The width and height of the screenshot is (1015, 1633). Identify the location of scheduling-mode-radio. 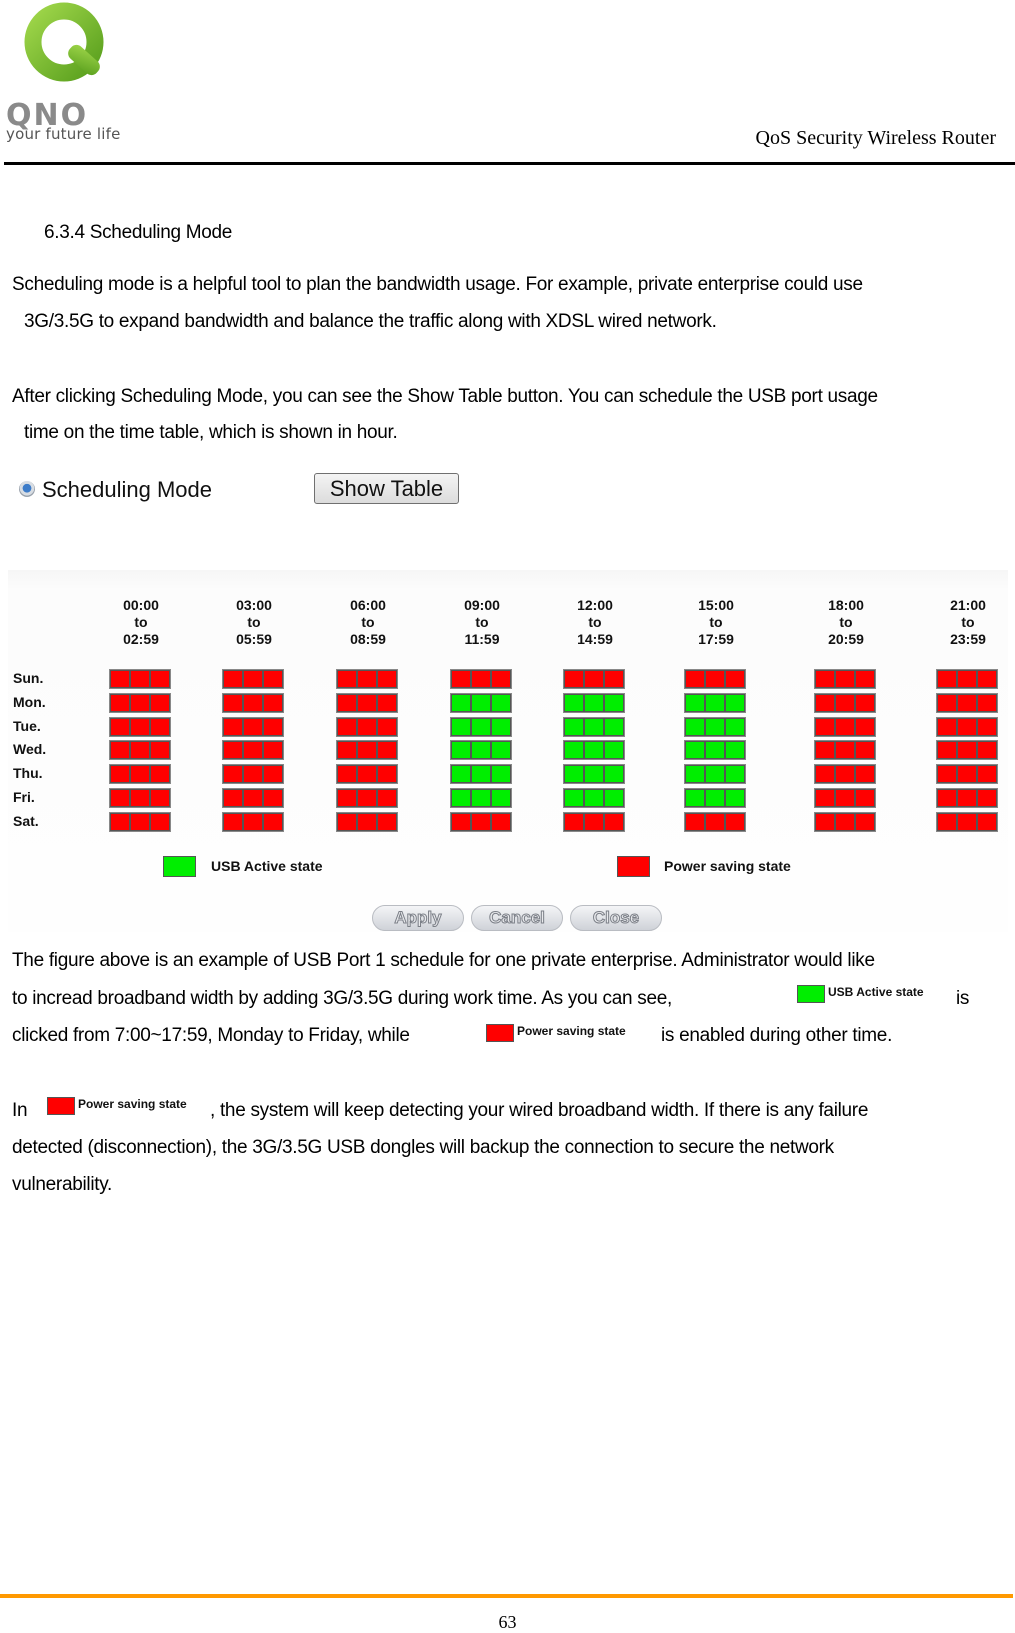
(27, 489).